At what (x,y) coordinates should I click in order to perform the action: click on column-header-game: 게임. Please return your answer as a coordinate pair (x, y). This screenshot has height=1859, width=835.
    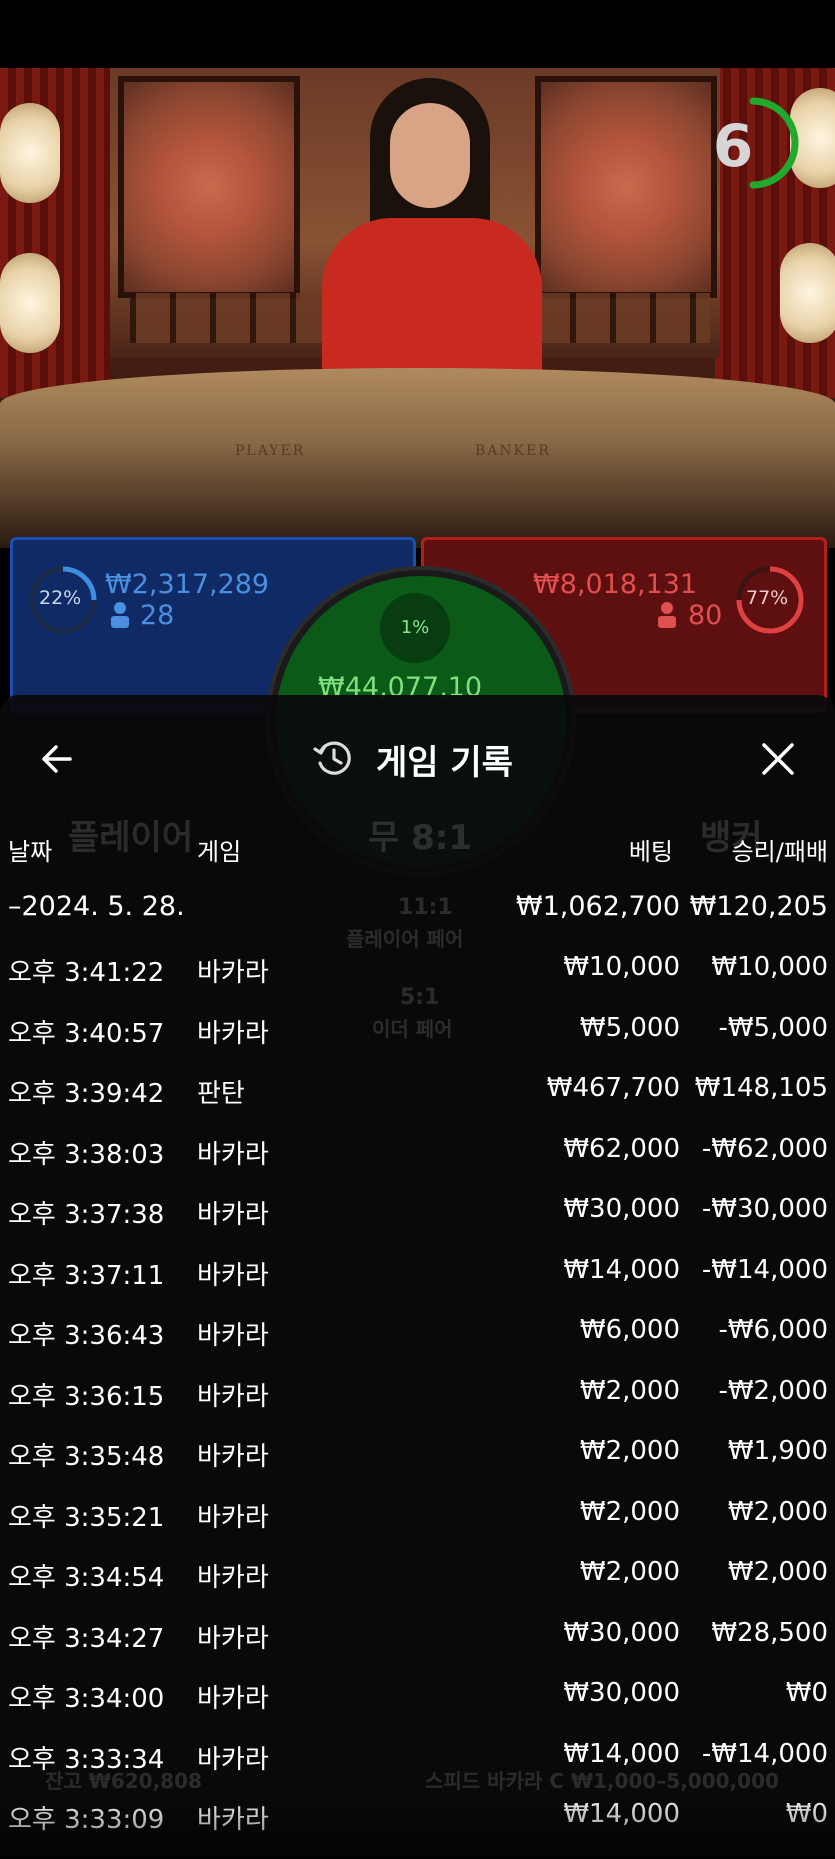
    Looking at the image, I should click on (219, 852).